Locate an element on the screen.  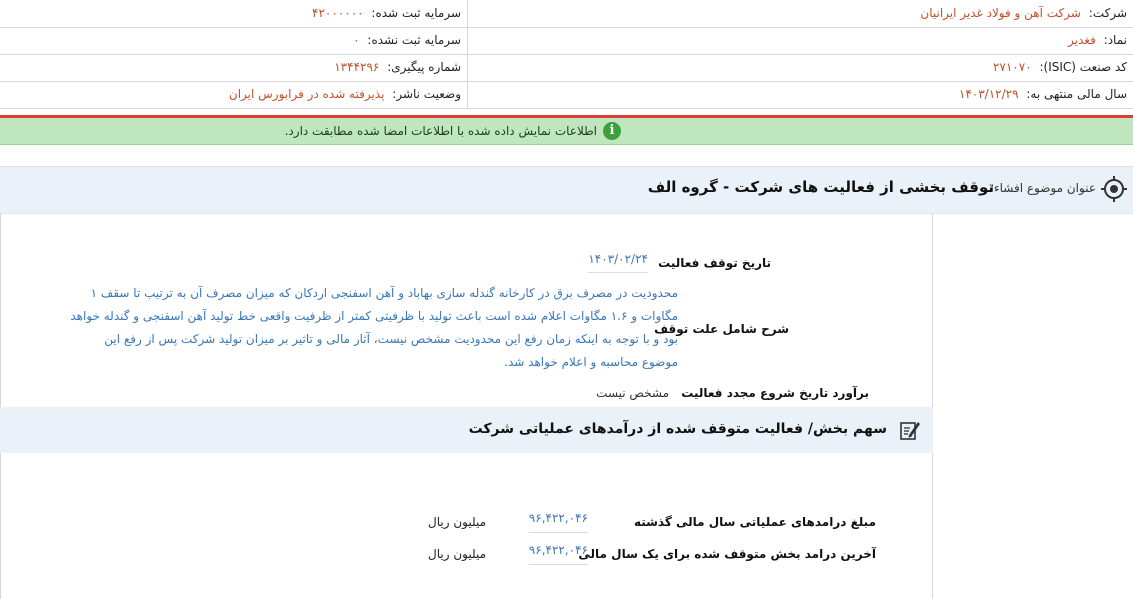
company-label: شرکت: is located at coordinates (1107, 13).